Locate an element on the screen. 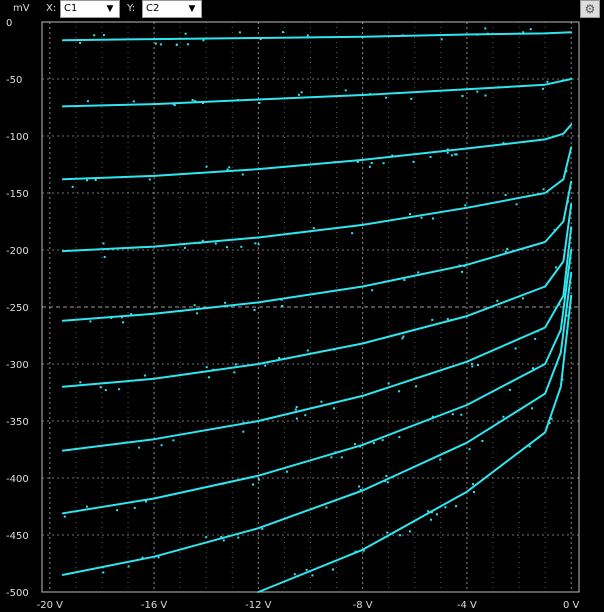 This screenshot has width=604, height=612. y-tick-label: -300 is located at coordinates (17, 365).